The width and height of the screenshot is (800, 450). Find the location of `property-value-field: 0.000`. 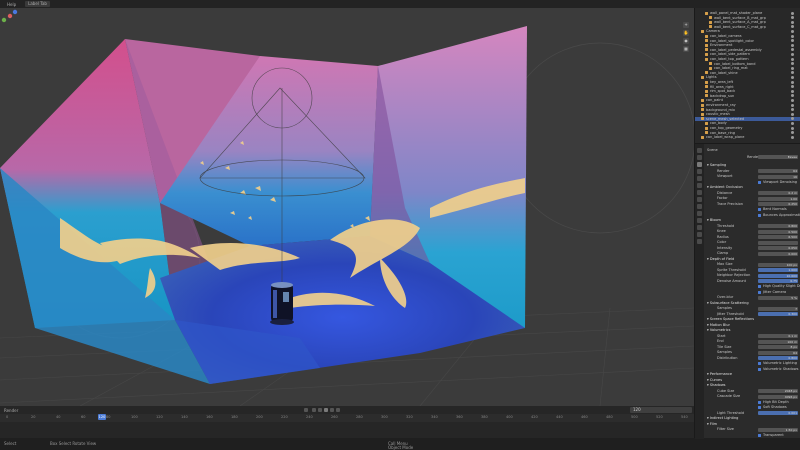

property-value-field: 0.000 is located at coordinates (778, 253).